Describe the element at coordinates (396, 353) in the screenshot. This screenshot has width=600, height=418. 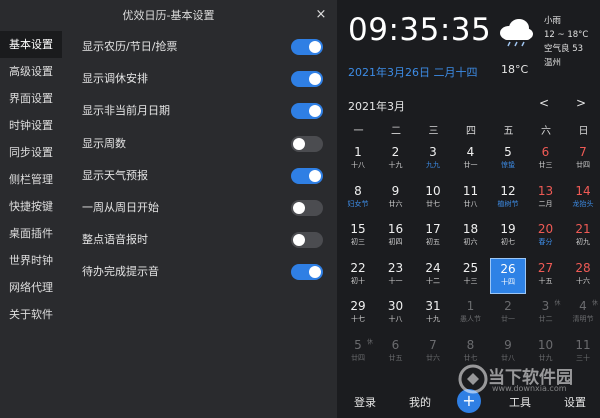
I see `day-cell: 6 廿五` at that location.